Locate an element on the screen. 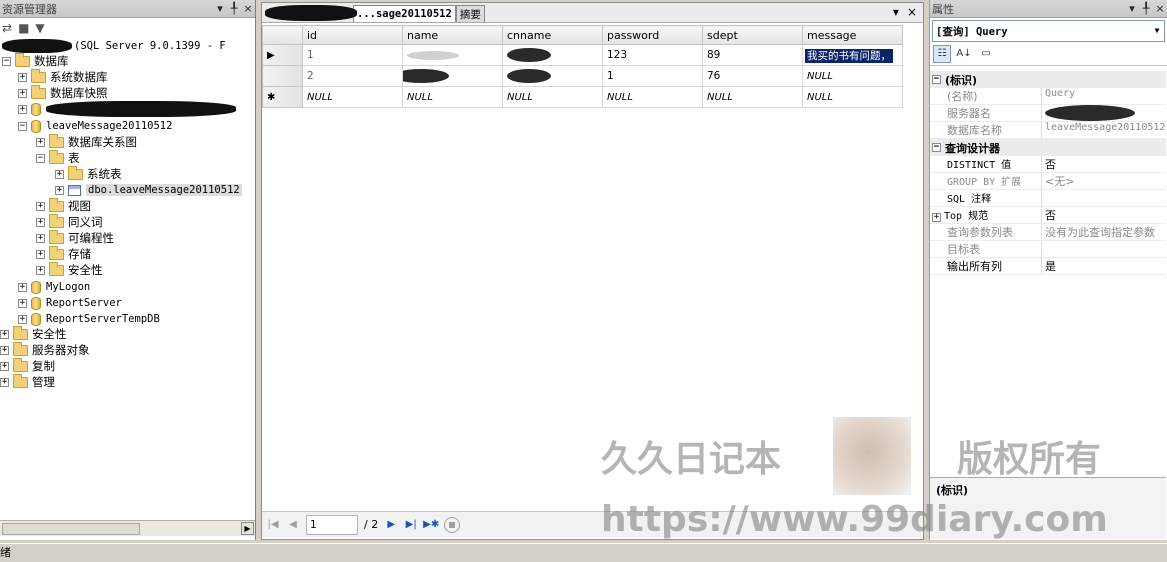  alphabetical-icon: A↓ is located at coordinates (964, 54).